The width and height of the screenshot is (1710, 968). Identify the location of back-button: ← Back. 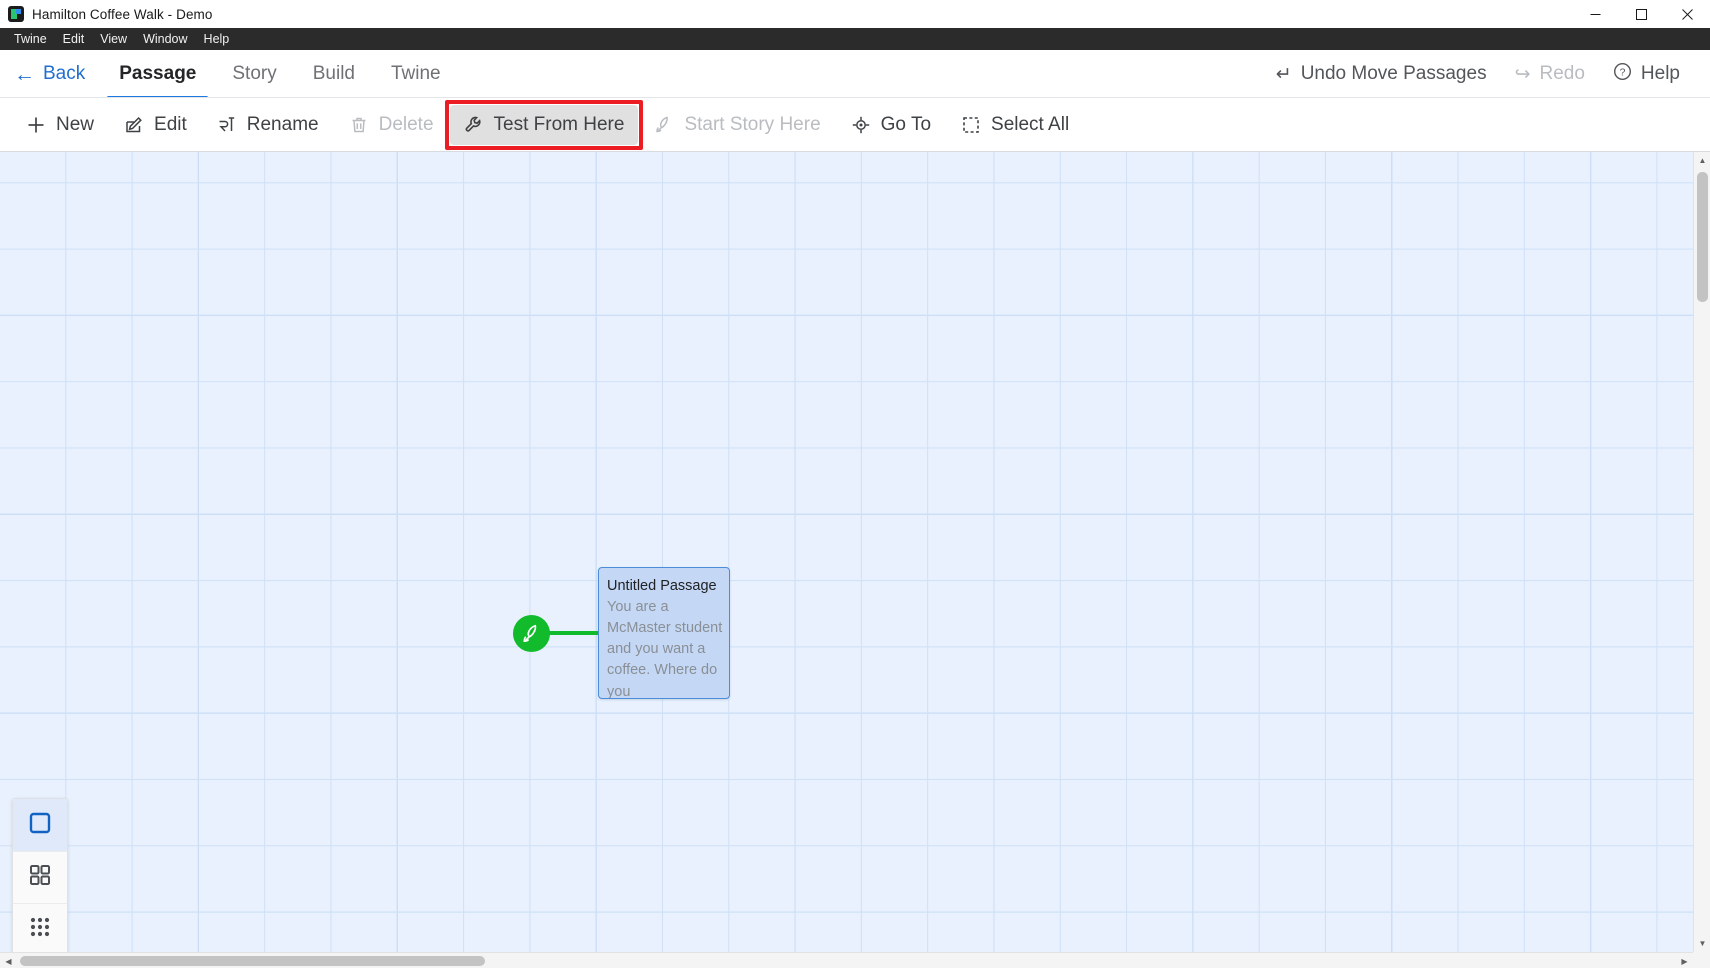
(50, 74).